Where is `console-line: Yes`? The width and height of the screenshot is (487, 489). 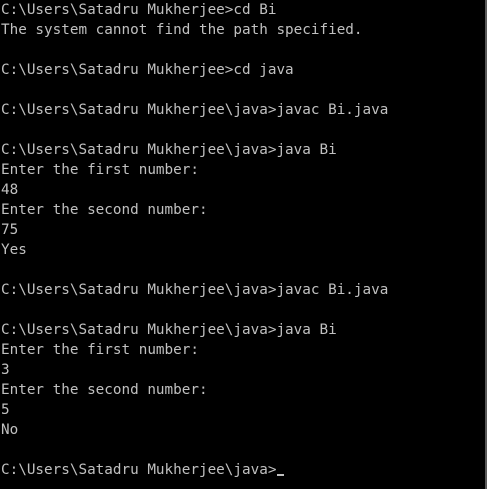
console-line: Yes is located at coordinates (14, 250).